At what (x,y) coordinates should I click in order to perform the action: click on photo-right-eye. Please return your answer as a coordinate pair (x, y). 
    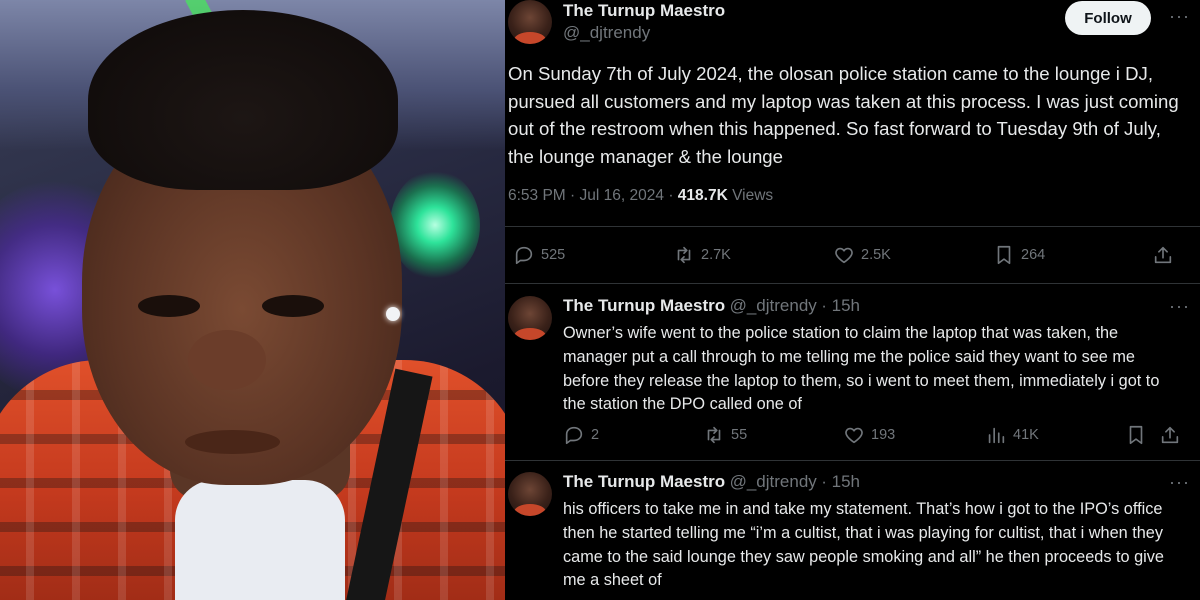
    Looking at the image, I should click on (293, 306).